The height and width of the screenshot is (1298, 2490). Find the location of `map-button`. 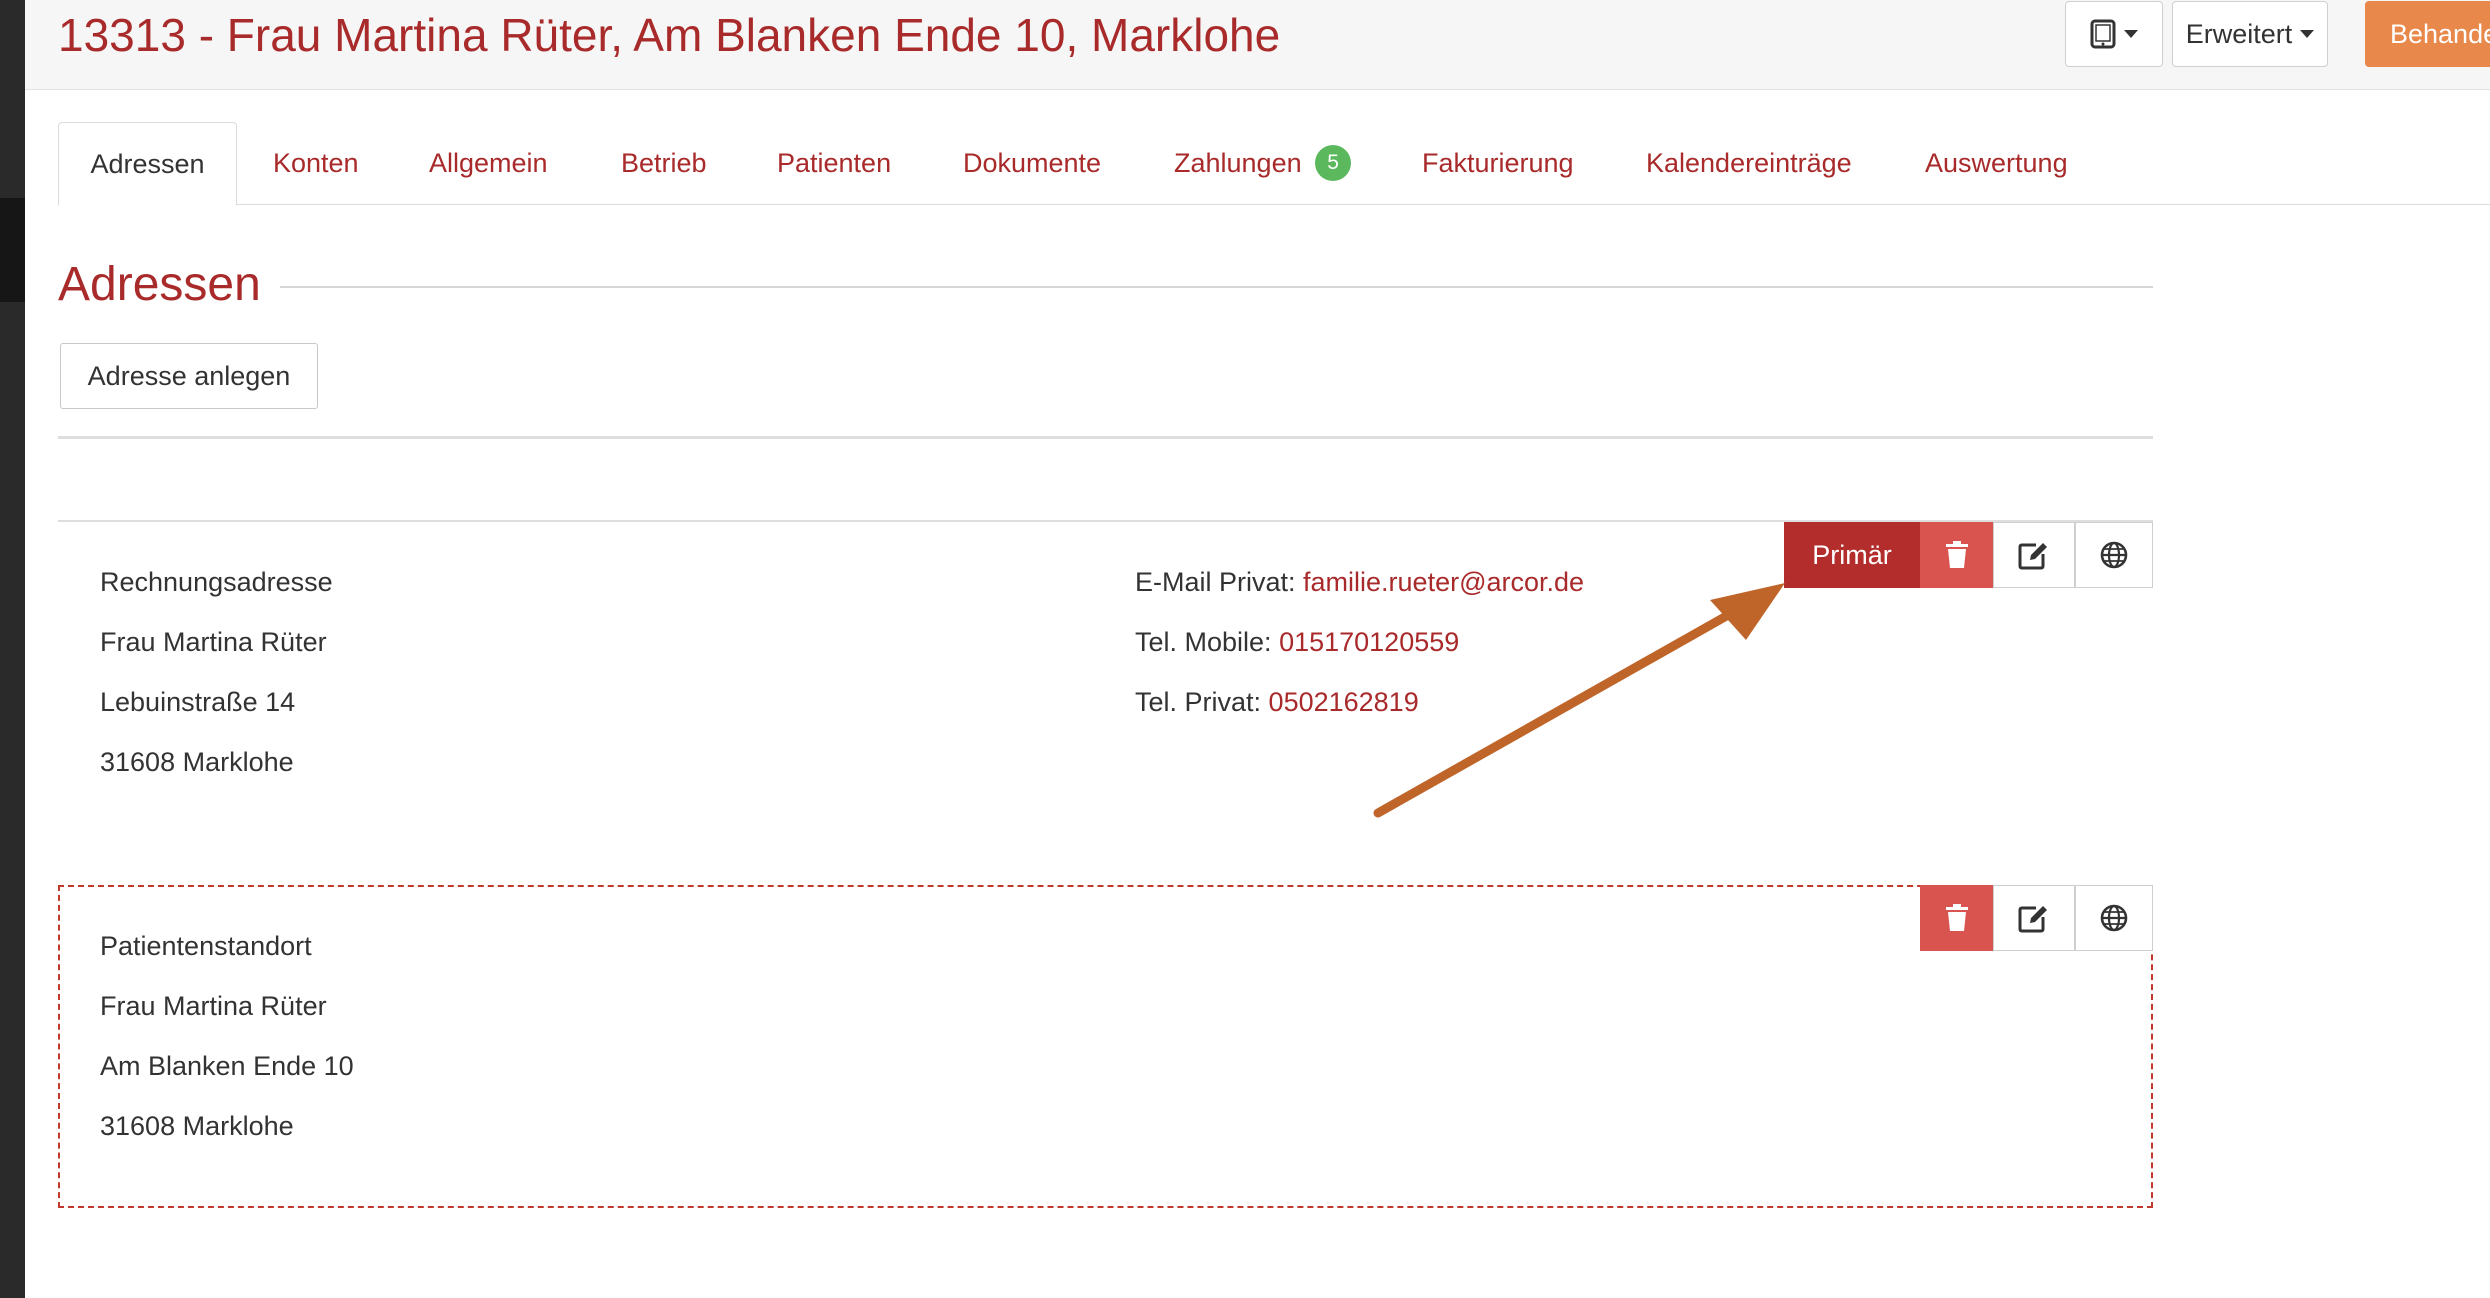

map-button is located at coordinates (2114, 918).